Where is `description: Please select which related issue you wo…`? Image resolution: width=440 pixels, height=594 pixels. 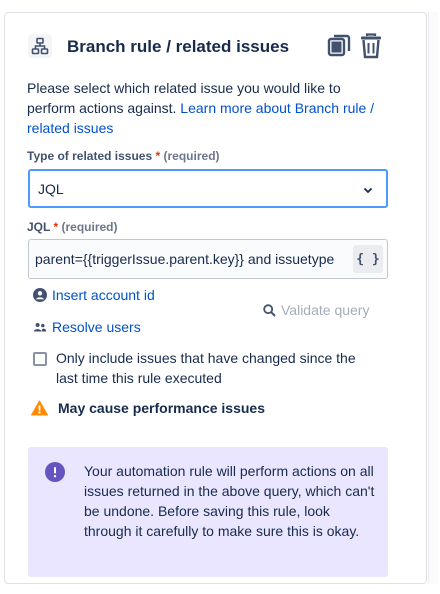
description: Please select which related issue you wo… is located at coordinates (205, 108).